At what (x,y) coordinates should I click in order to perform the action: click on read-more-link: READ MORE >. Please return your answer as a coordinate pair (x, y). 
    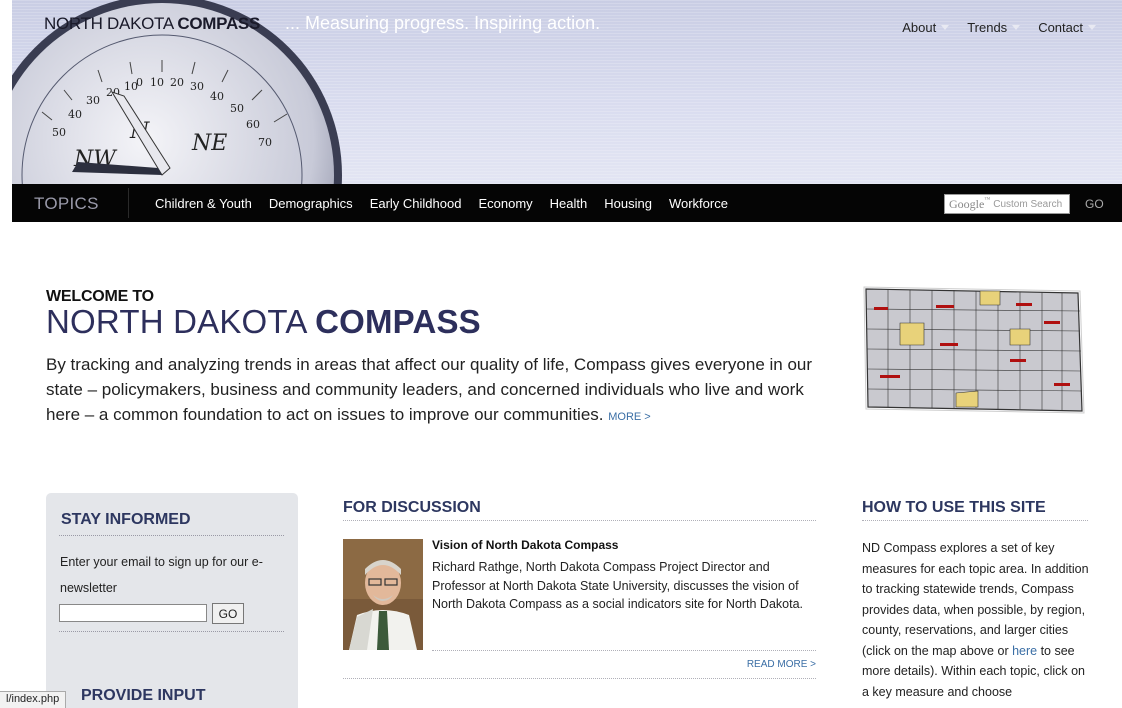
    Looking at the image, I should click on (781, 664).